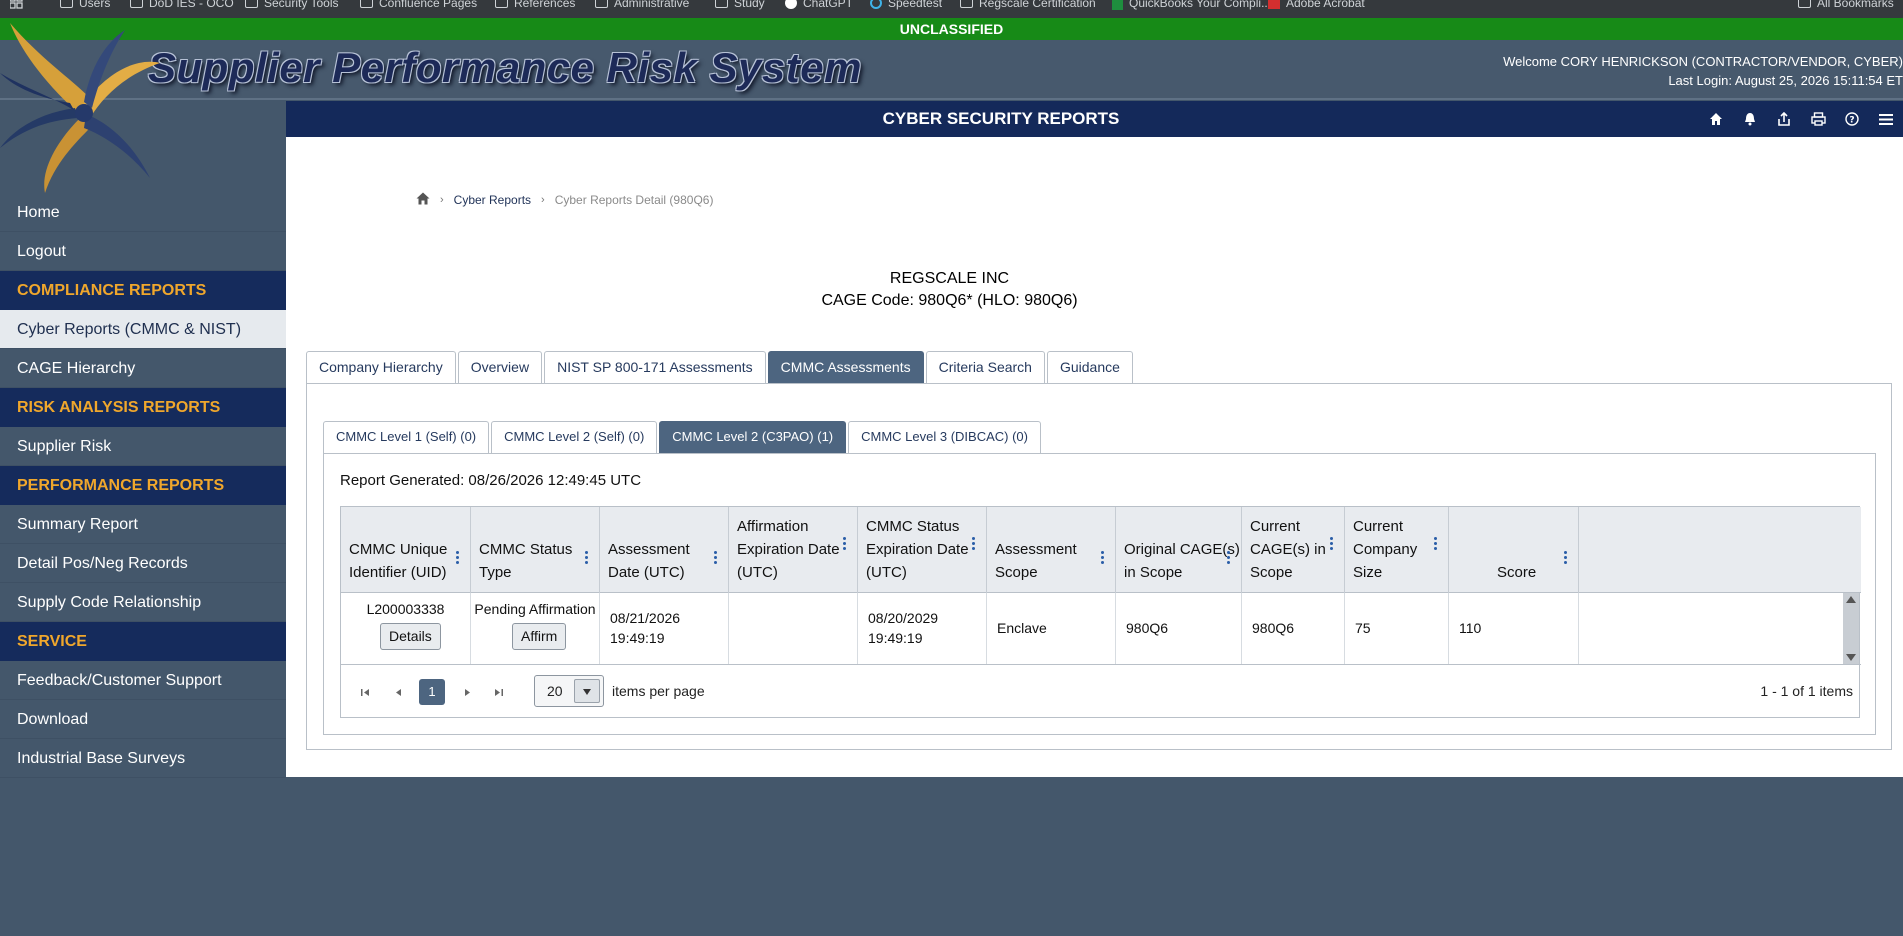  Describe the element at coordinates (143, 446) in the screenshot. I see `sidebar-item-supplier-risk: Supplier Risk` at that location.